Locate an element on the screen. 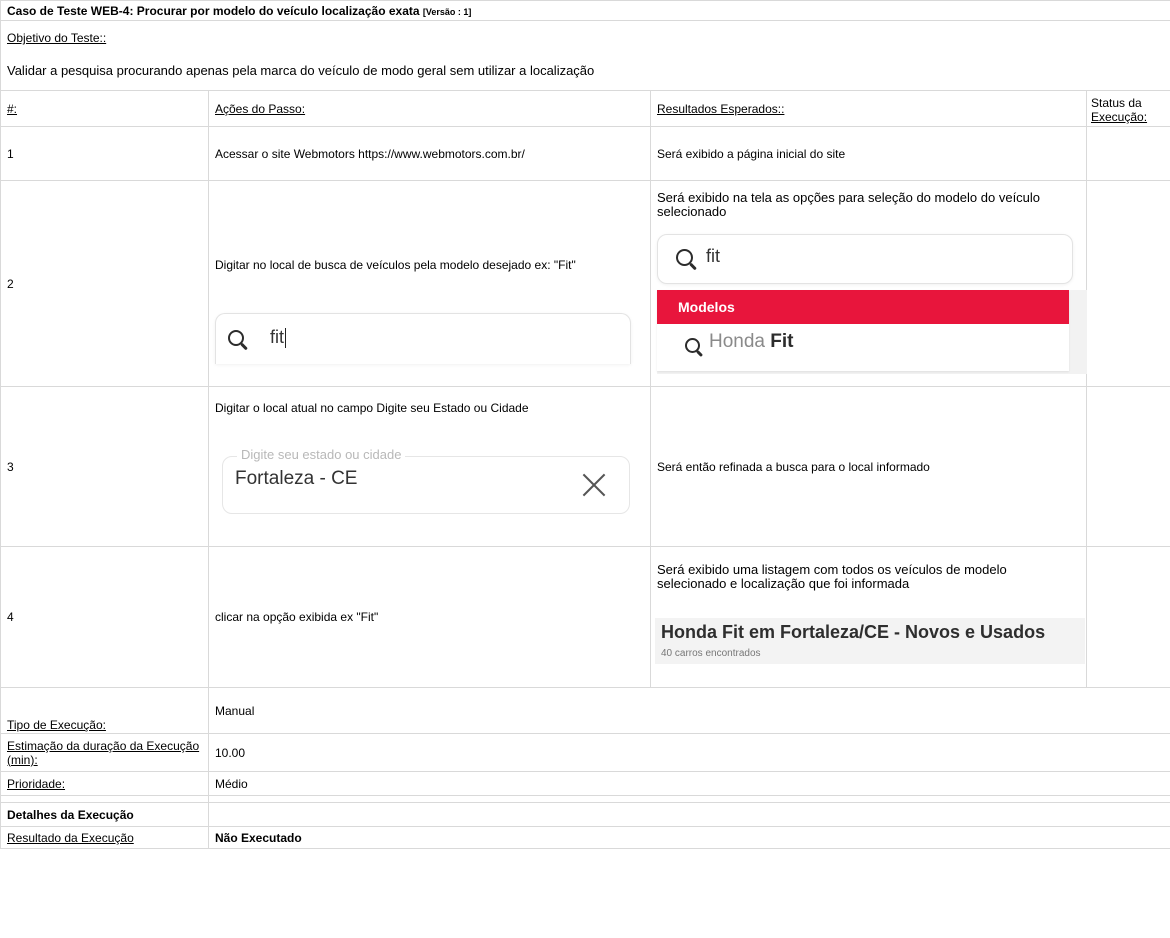 The height and width of the screenshot is (938, 1170). priority-label: Prioridade: is located at coordinates (36, 783).